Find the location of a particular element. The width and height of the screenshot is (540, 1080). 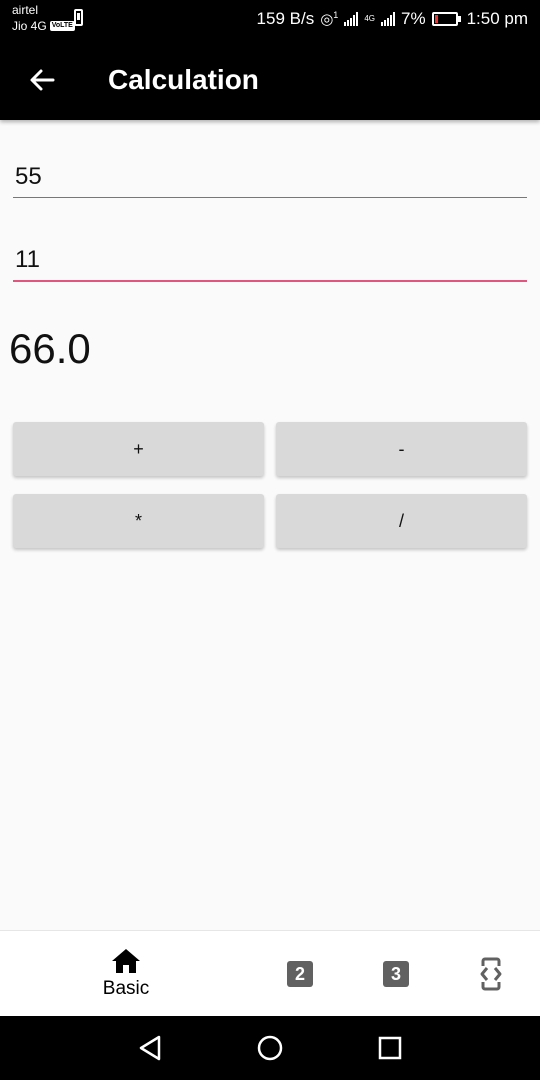

nav-tab-3: 3 is located at coordinates (396, 974).